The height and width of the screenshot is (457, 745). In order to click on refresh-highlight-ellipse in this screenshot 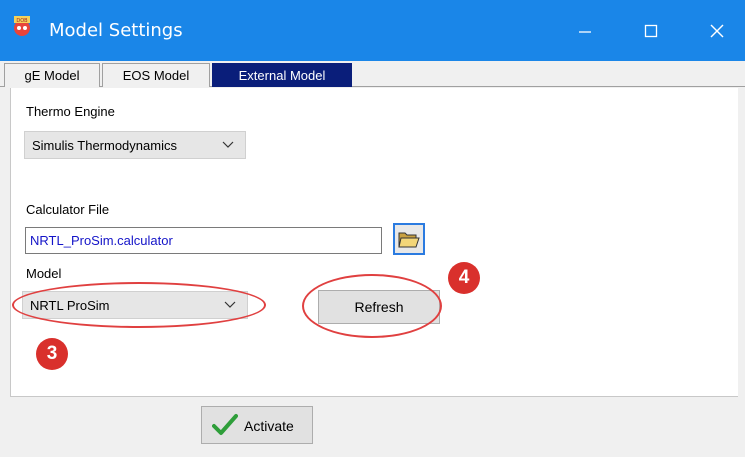, I will do `click(372, 306)`.